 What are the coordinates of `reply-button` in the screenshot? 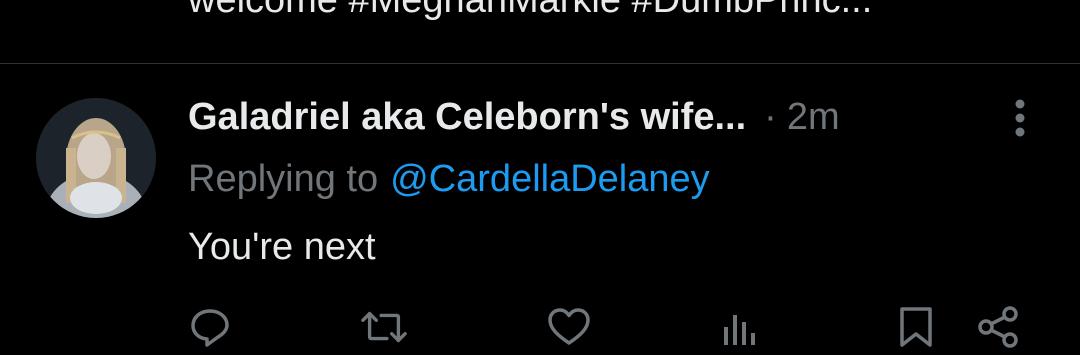 It's located at (210, 327).